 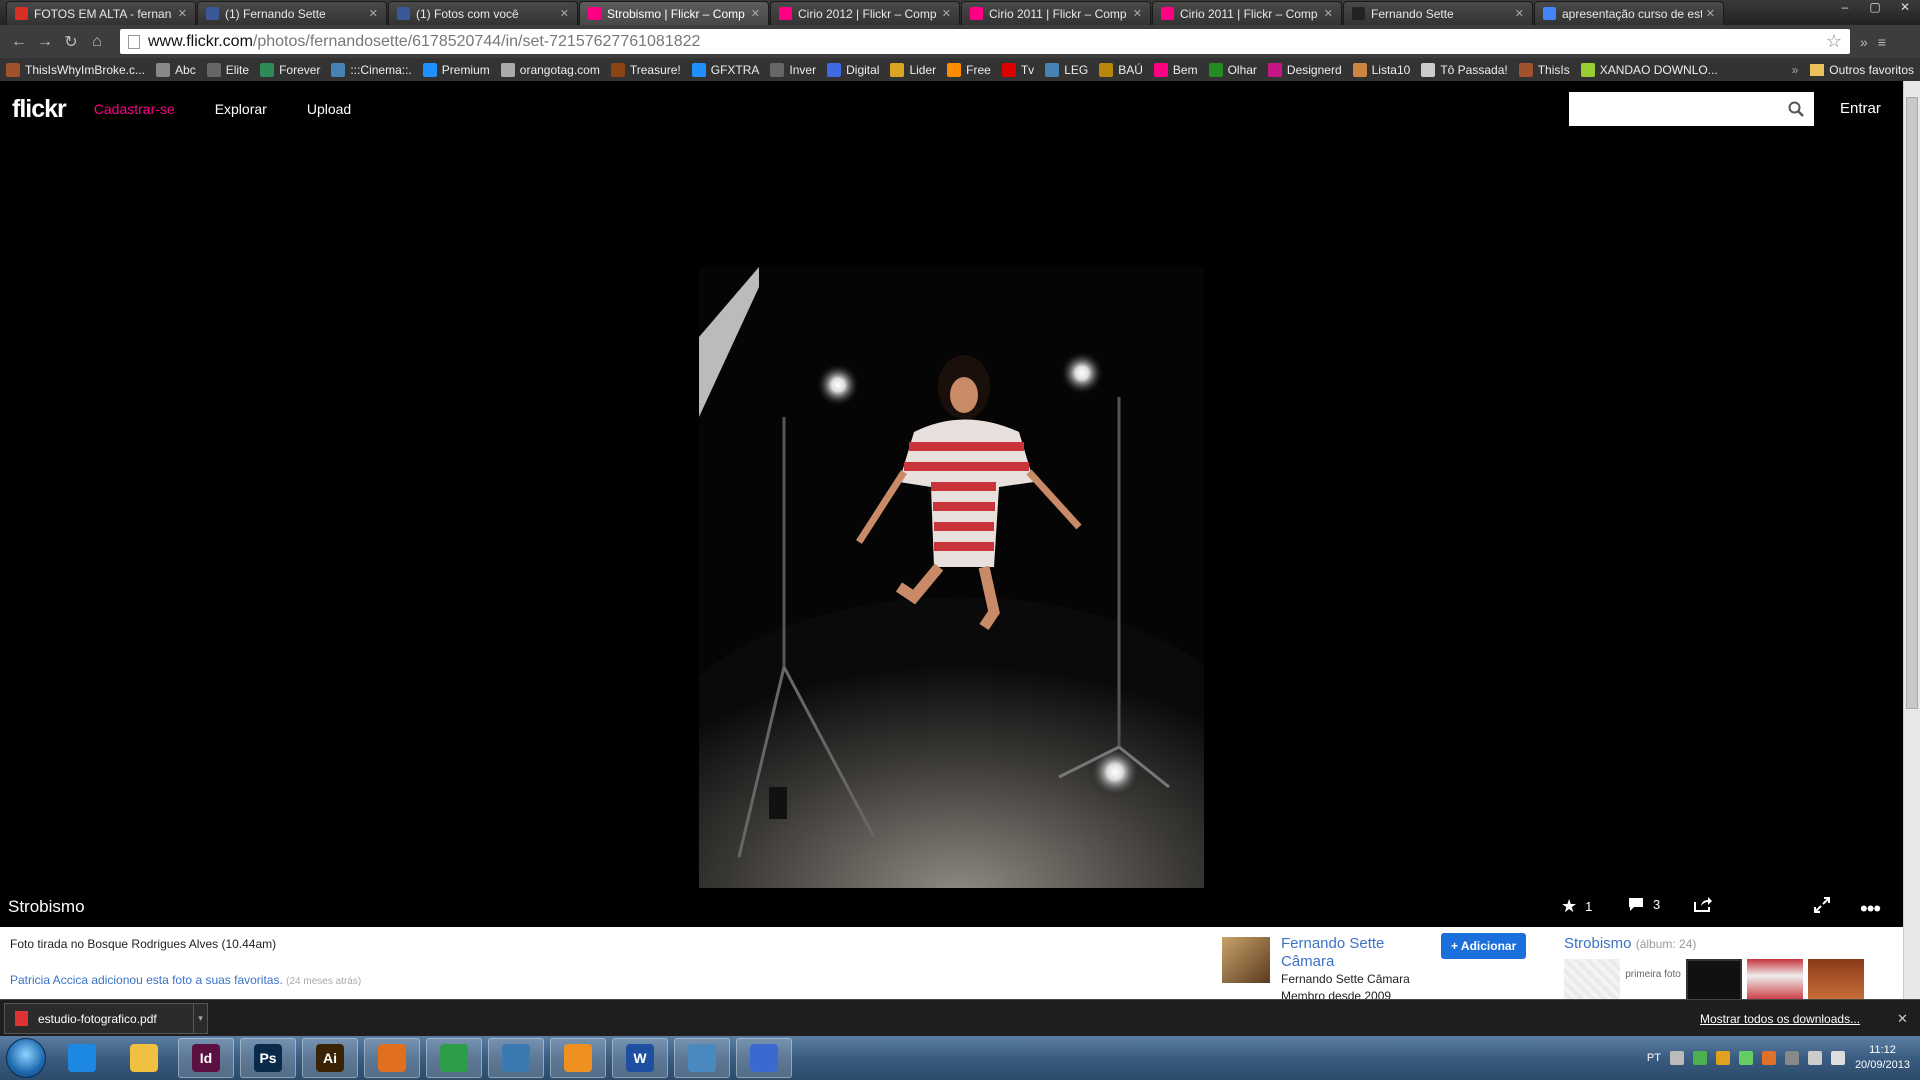 What do you see at coordinates (1576, 906) in the screenshot?
I see `fave-button: ★ 1` at bounding box center [1576, 906].